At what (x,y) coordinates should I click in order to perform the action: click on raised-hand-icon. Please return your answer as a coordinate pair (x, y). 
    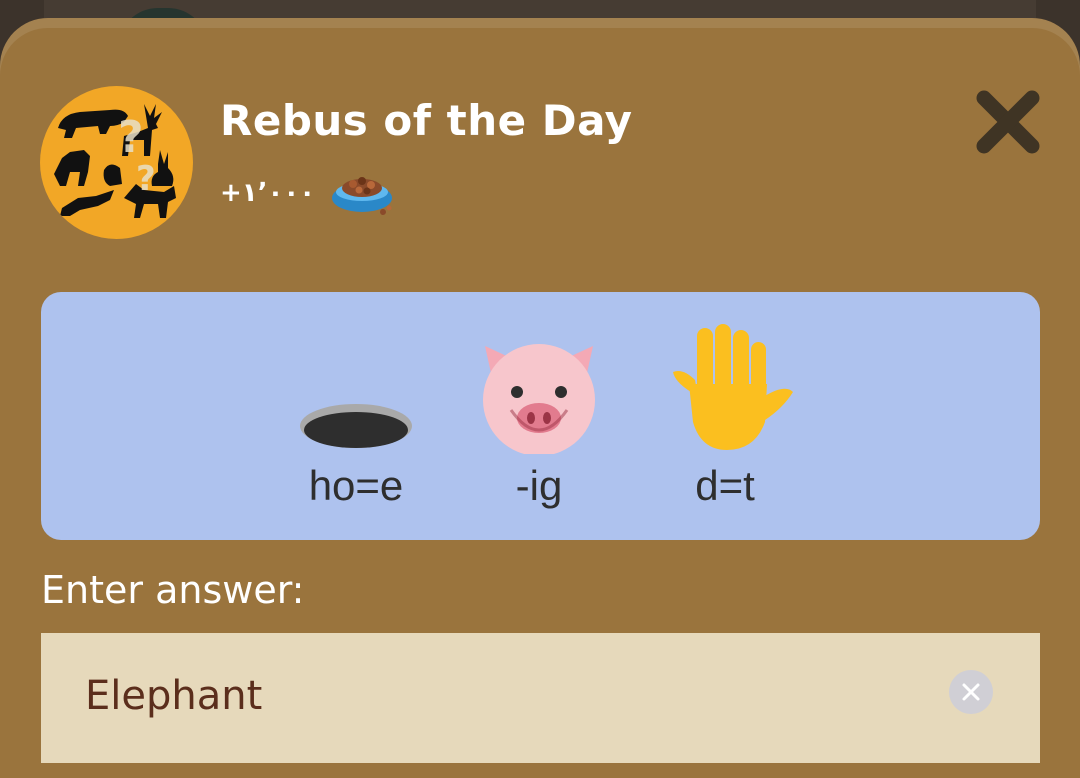
    Looking at the image, I should click on (725, 388).